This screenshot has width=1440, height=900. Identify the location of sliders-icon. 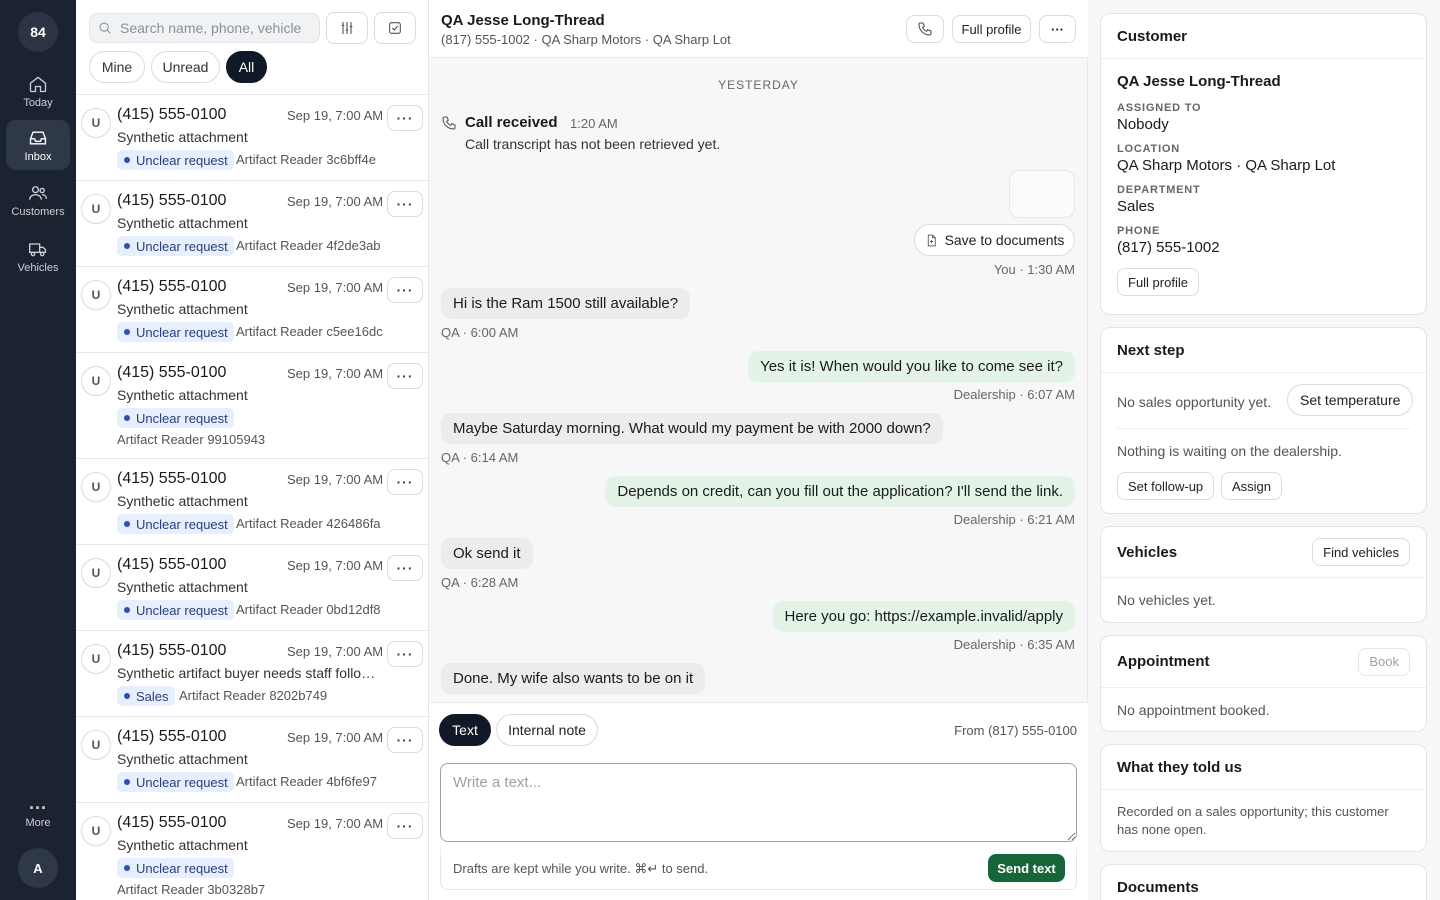
(347, 28).